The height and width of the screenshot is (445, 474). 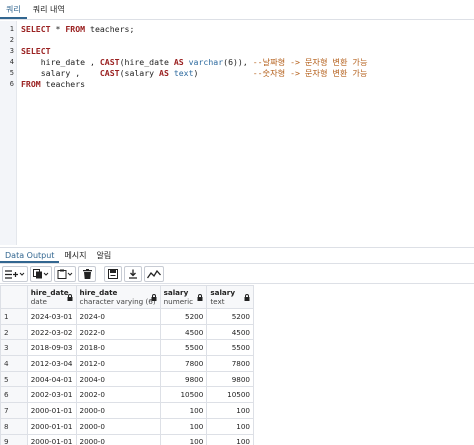 I want to click on column-header: salary text, so click(x=230, y=297).